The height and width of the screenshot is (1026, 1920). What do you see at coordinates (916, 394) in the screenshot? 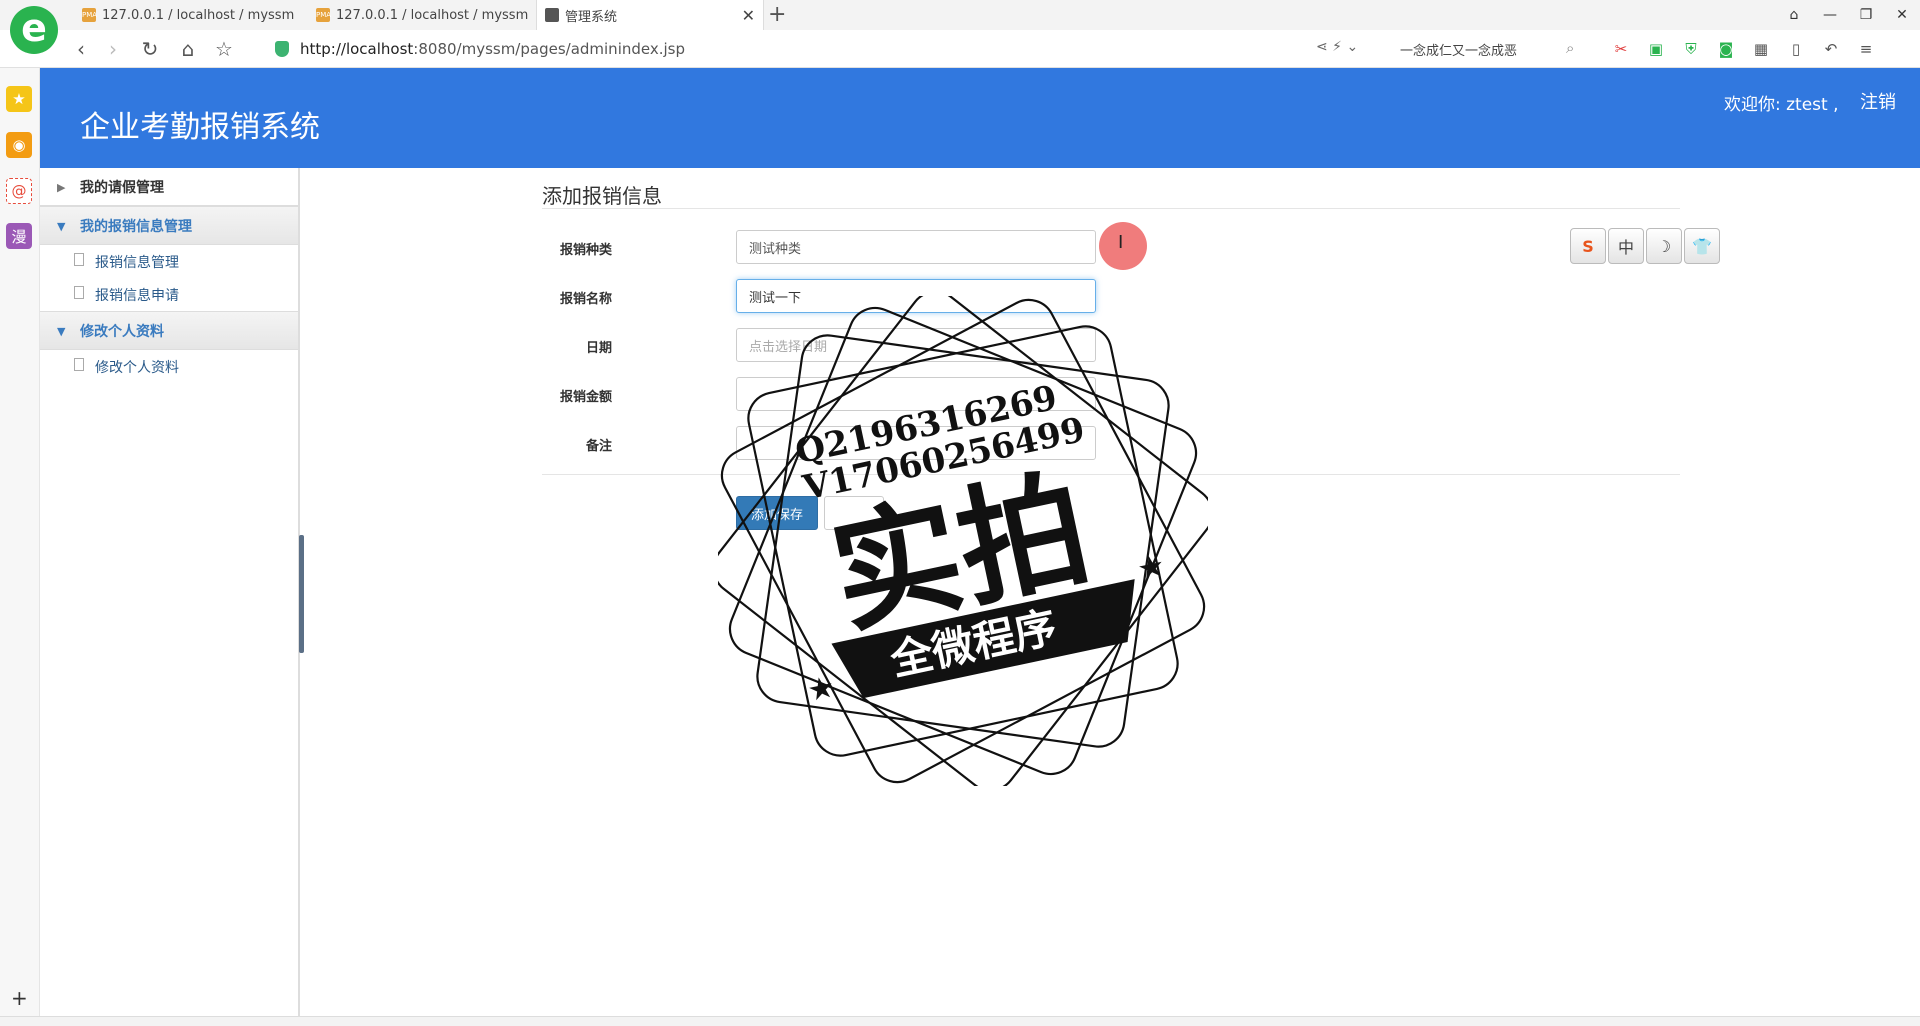
I see `amount-input` at bounding box center [916, 394].